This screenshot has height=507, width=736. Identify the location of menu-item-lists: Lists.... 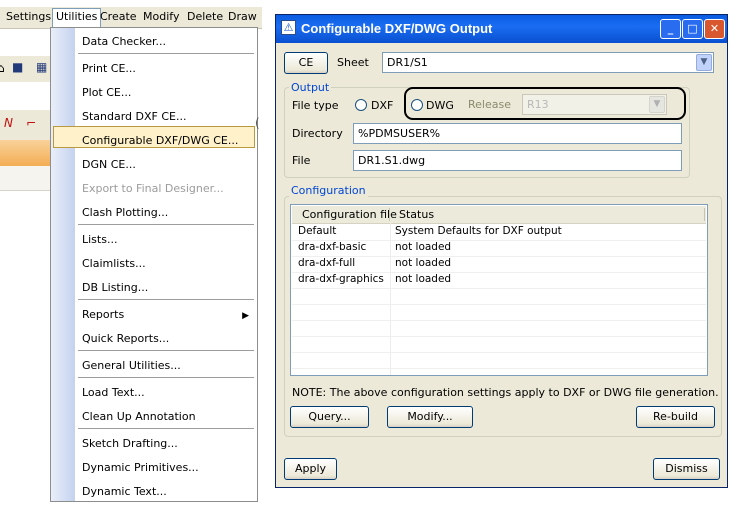
(99, 239).